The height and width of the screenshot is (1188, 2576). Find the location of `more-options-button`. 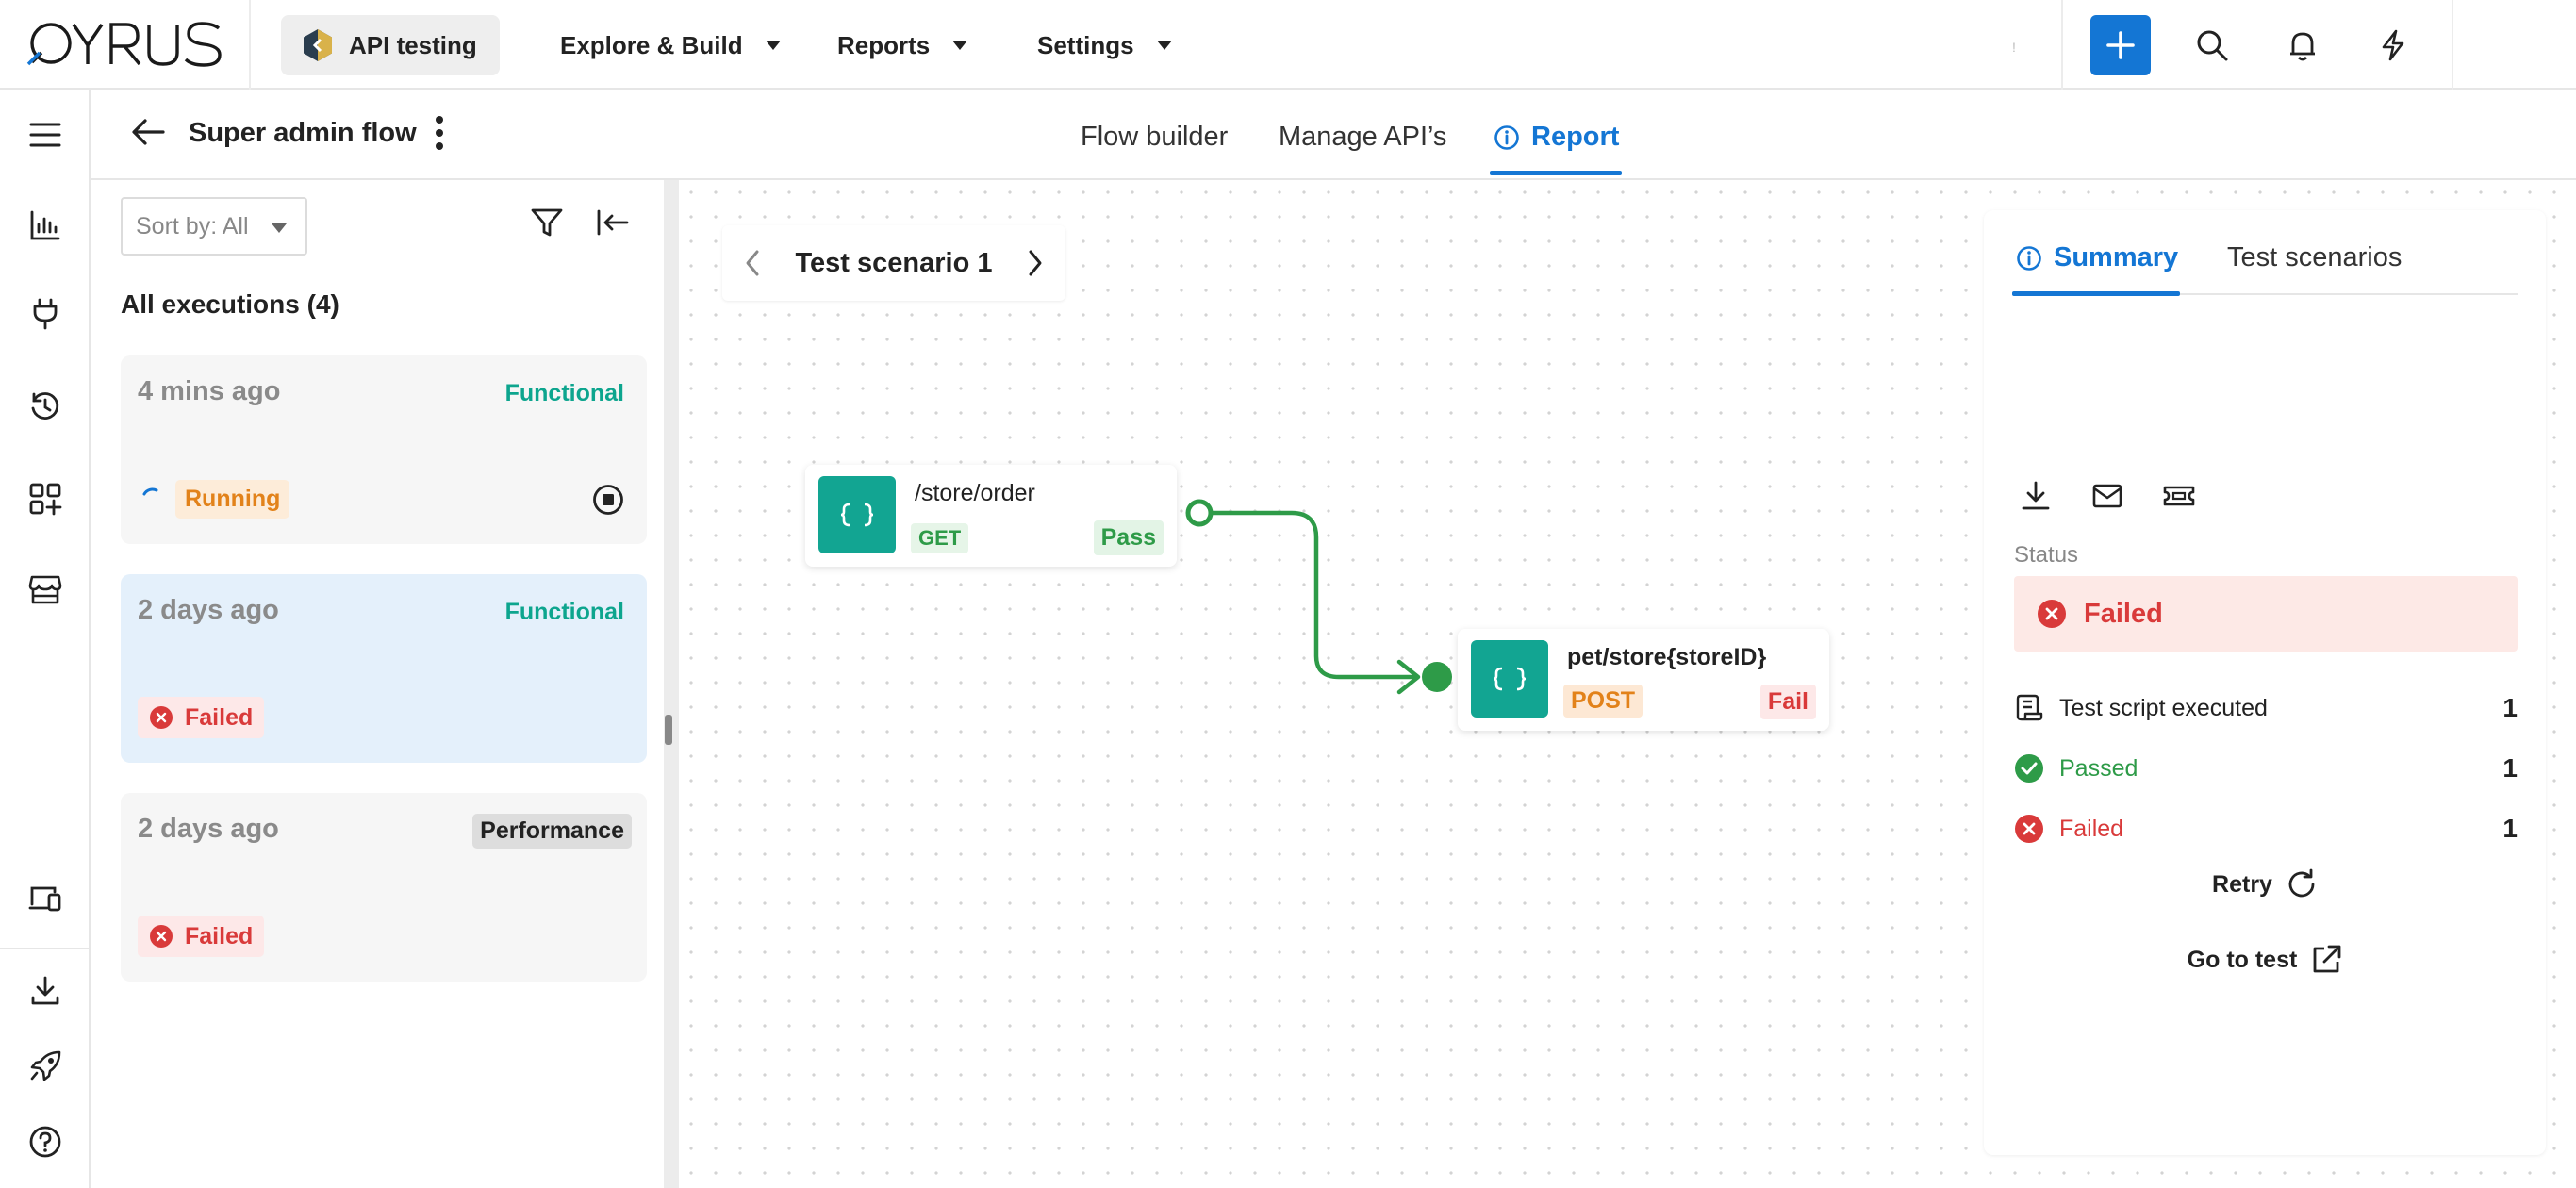

more-options-button is located at coordinates (439, 133).